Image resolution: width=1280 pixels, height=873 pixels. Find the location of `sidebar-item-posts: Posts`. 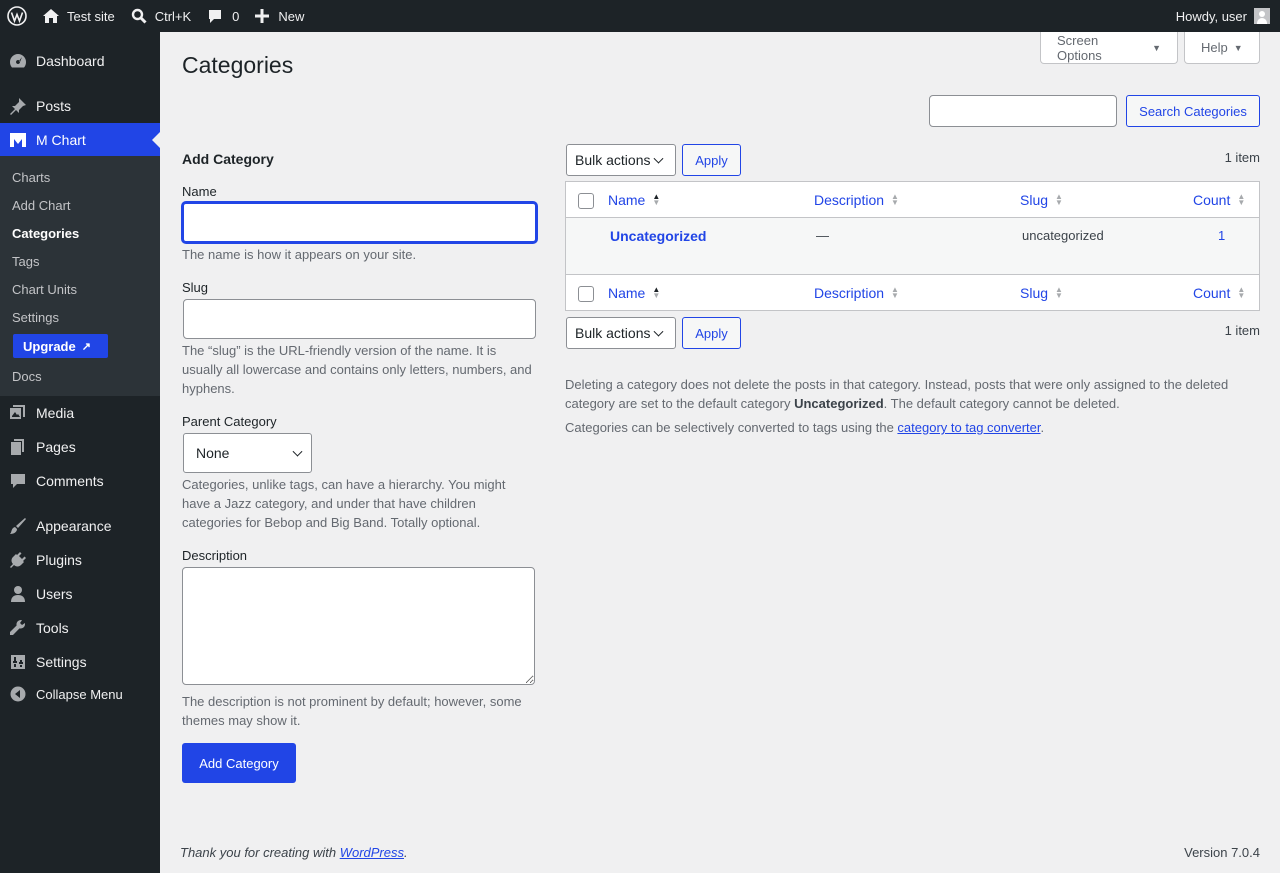

sidebar-item-posts: Posts is located at coordinates (80, 106).